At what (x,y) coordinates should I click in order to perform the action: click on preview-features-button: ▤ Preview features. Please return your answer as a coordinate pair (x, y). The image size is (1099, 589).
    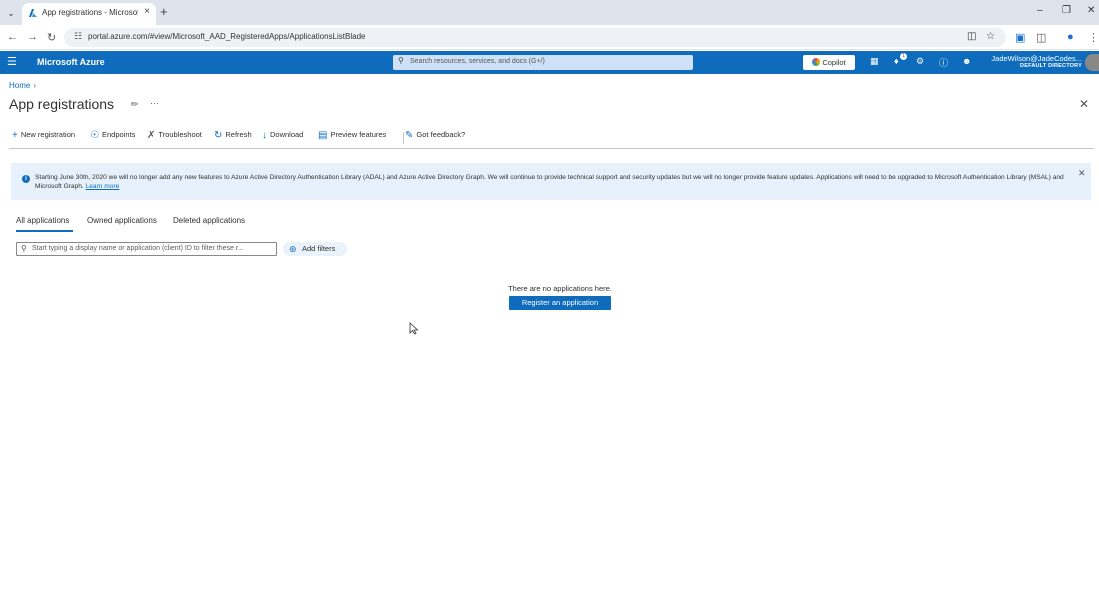
    Looking at the image, I should click on (352, 135).